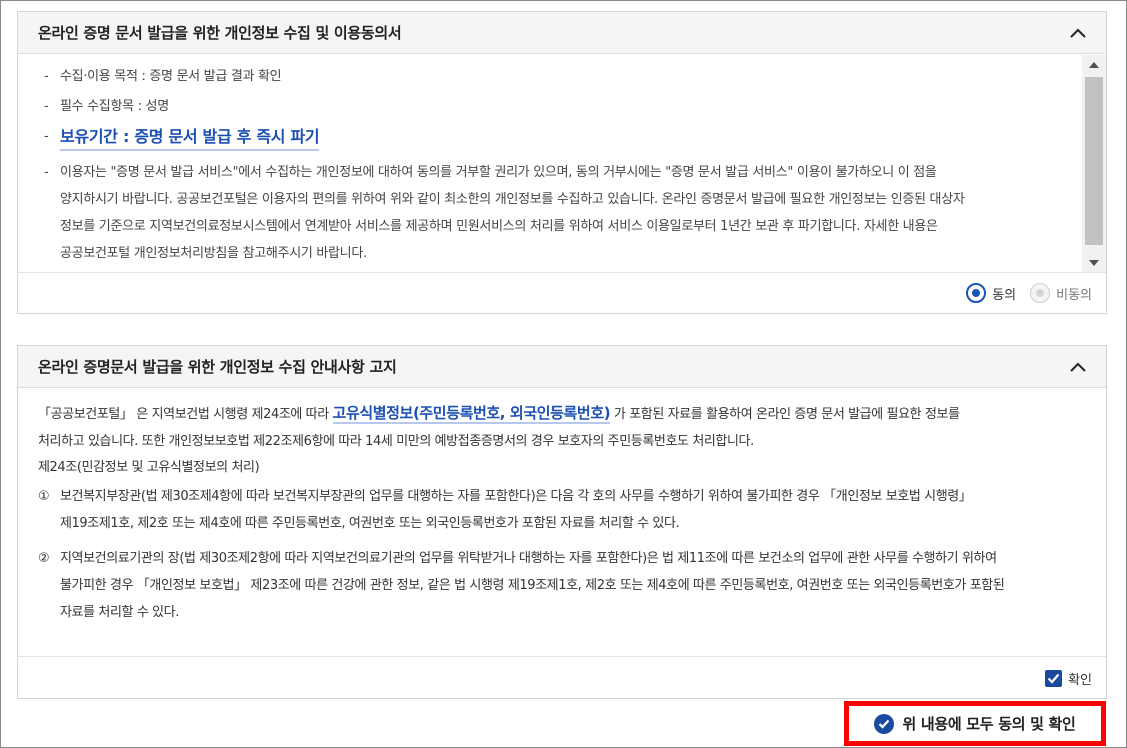 Image resolution: width=1127 pixels, height=748 pixels. Describe the element at coordinates (884, 723) in the screenshot. I see `check-circle-icon` at that location.